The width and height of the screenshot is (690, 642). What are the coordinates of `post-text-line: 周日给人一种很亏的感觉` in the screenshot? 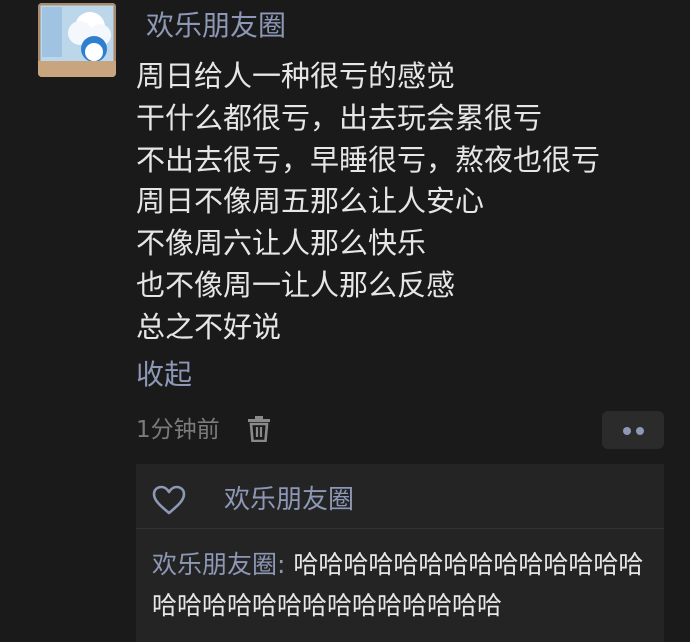 It's located at (296, 76).